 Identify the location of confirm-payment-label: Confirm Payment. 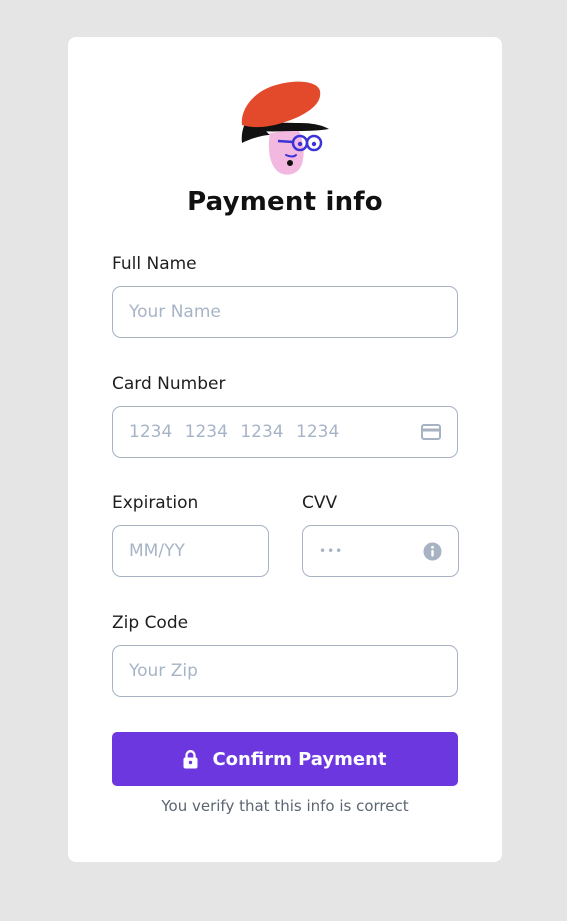
(299, 759).